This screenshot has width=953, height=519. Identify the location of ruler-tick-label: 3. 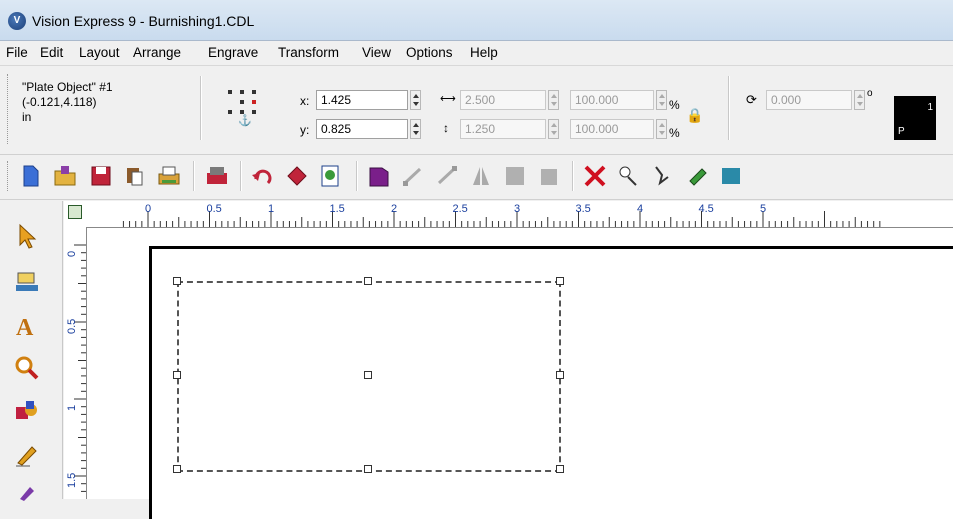
(517, 209).